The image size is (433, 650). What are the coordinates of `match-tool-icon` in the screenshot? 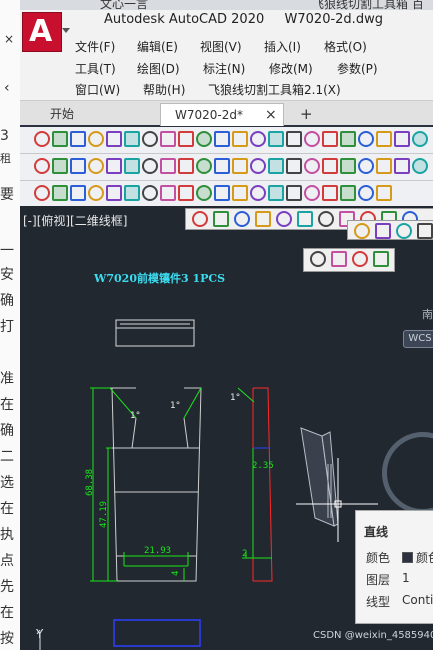 It's located at (204, 166).